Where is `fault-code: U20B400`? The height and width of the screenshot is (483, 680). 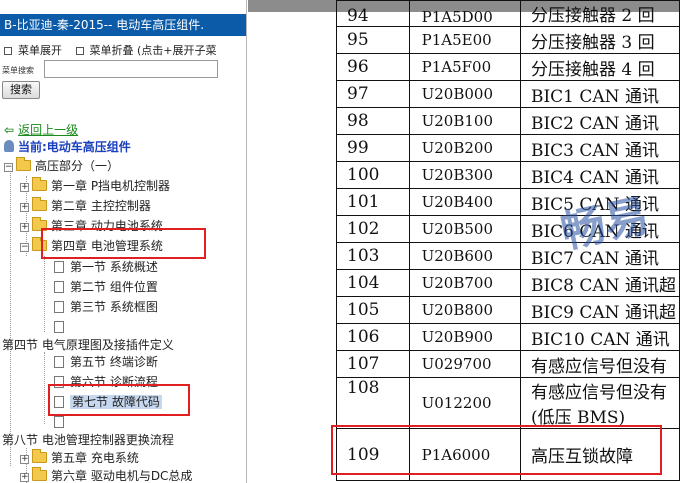
fault-code: U20B400 is located at coordinates (464, 202).